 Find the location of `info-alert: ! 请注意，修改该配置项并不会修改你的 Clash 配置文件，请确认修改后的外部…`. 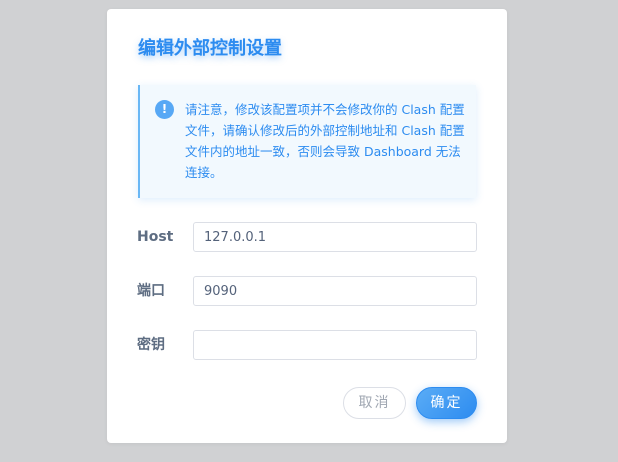

info-alert: ! 请注意，修改该配置项并不会修改你的 Clash 配置文件，请确认修改后的外部… is located at coordinates (307, 141).